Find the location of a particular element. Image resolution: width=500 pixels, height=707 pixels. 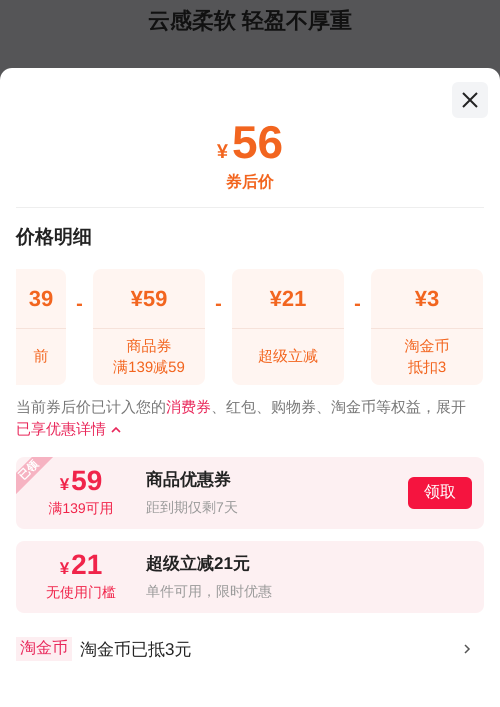

discount-link: 已享优惠详情 is located at coordinates (69, 429).